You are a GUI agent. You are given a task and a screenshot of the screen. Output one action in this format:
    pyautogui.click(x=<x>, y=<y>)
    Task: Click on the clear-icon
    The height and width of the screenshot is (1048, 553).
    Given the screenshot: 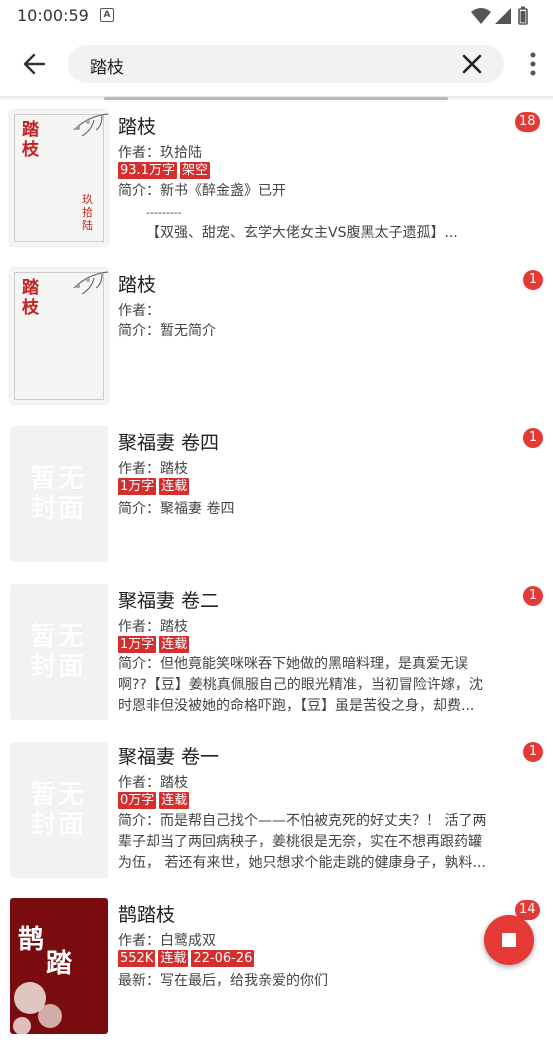 What is the action you would take?
    pyautogui.click(x=472, y=64)
    